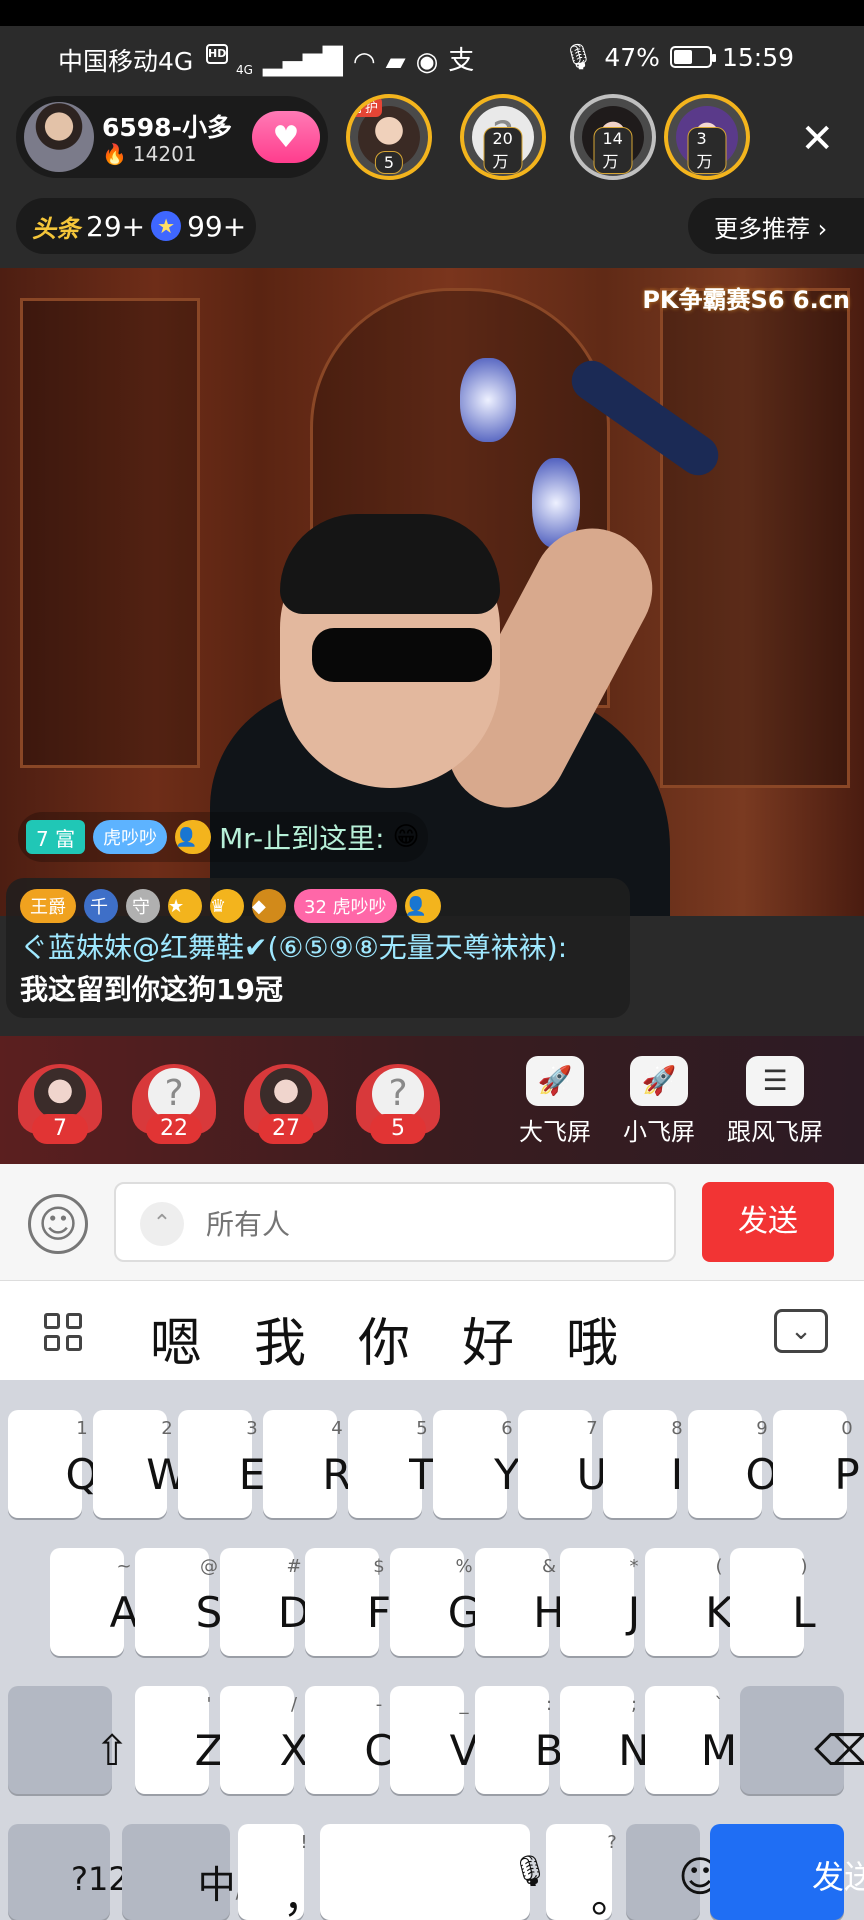  Describe the element at coordinates (286, 1105) in the screenshot. I see `gift-3: 27` at that location.